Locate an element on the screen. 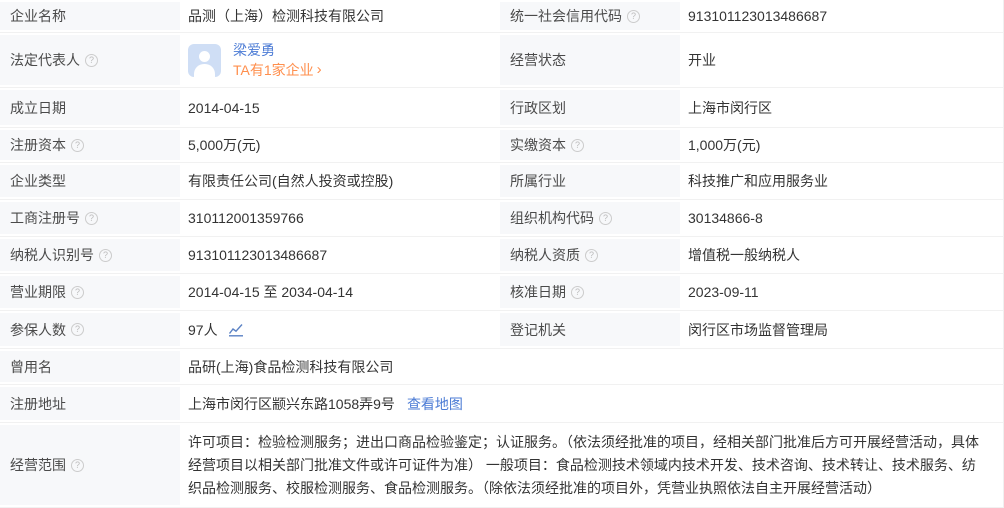 Image resolution: width=1004 pixels, height=508 pixels. company-name-label: 企业名称 is located at coordinates (38, 16).